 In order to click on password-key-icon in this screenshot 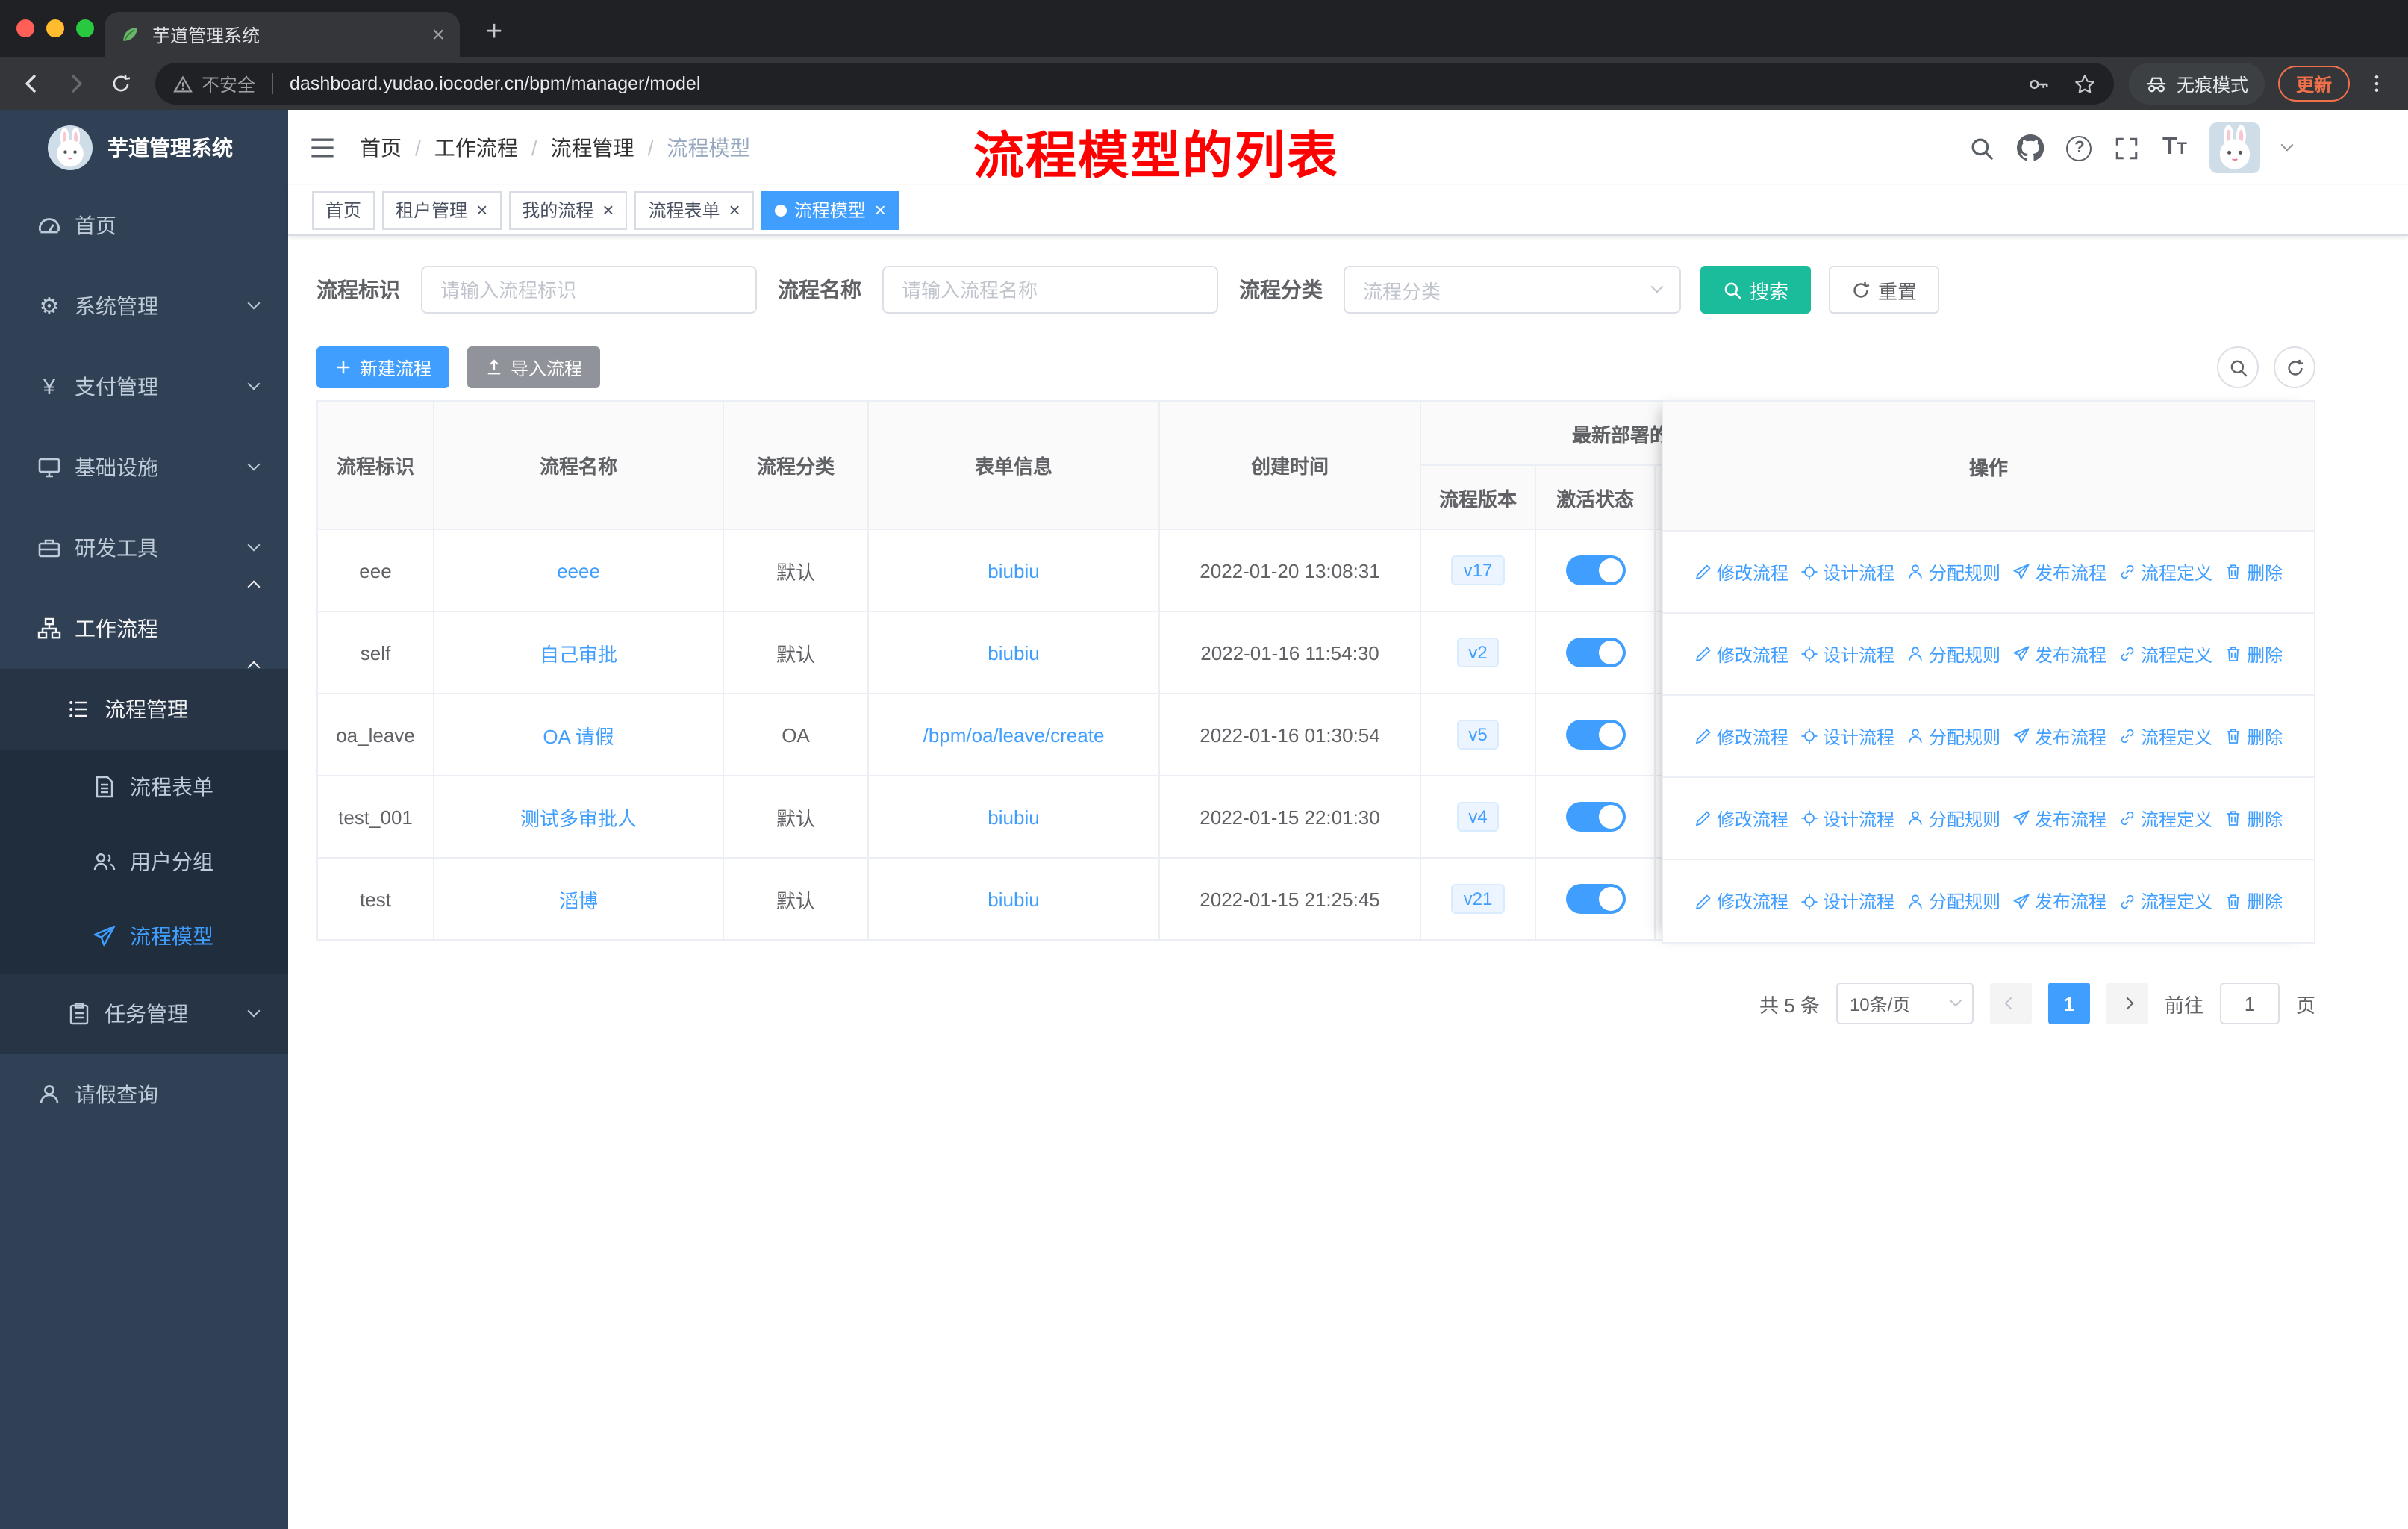, I will do `click(2038, 83)`.